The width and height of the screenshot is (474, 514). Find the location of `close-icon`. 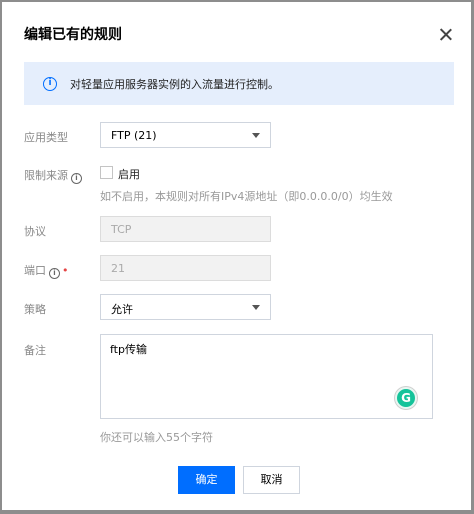

close-icon is located at coordinates (446, 35).